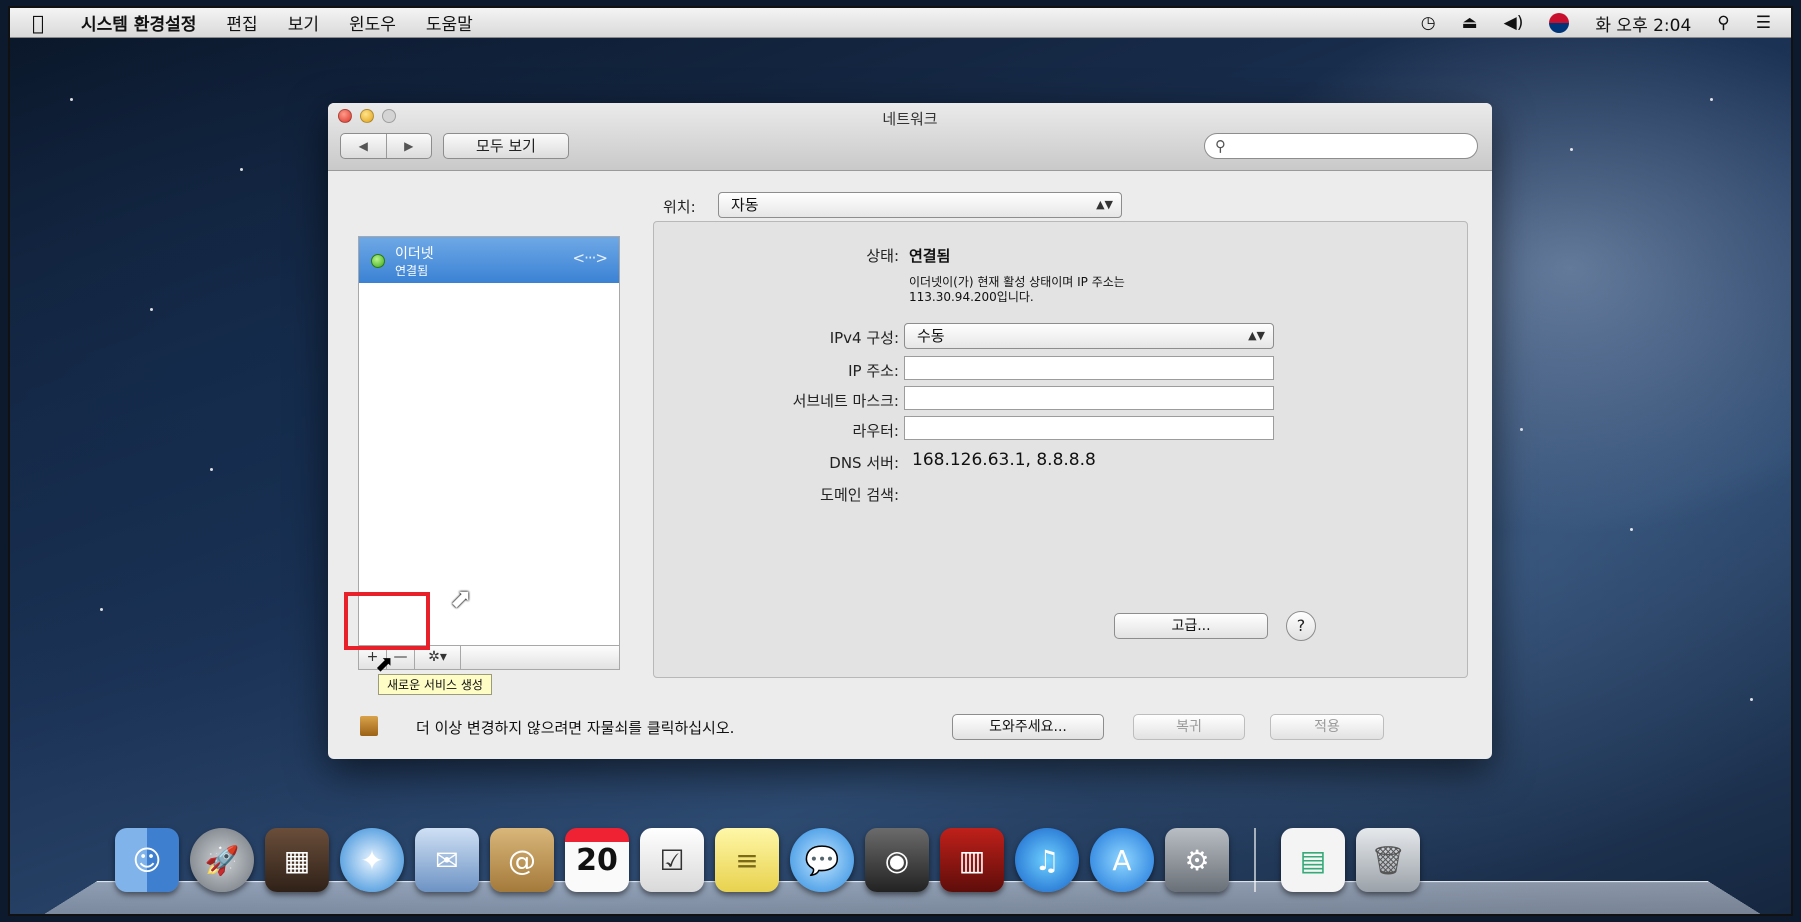  Describe the element at coordinates (1388, 860) in the screenshot. I see `trash-icon: 🗑` at that location.